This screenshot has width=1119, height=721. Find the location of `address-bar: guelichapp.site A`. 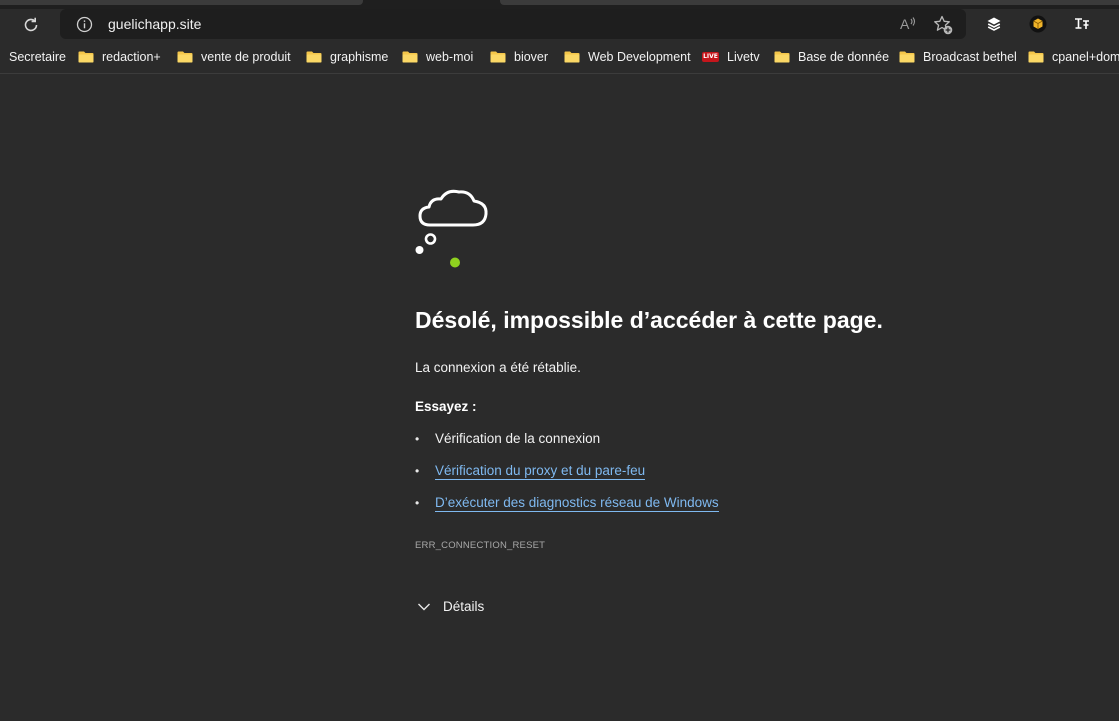

address-bar: guelichapp.site A is located at coordinates (513, 24).